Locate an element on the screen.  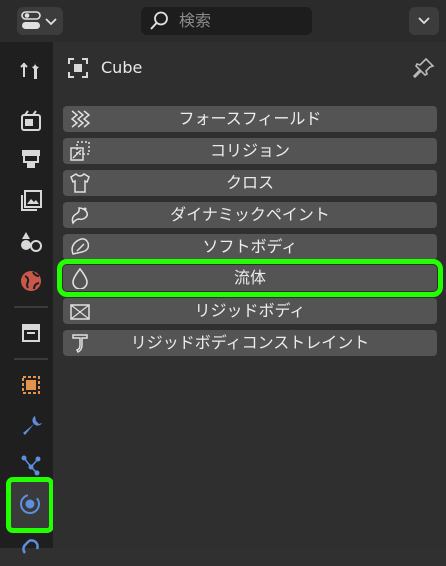
collision-button: コリジョン is located at coordinates (250, 151).